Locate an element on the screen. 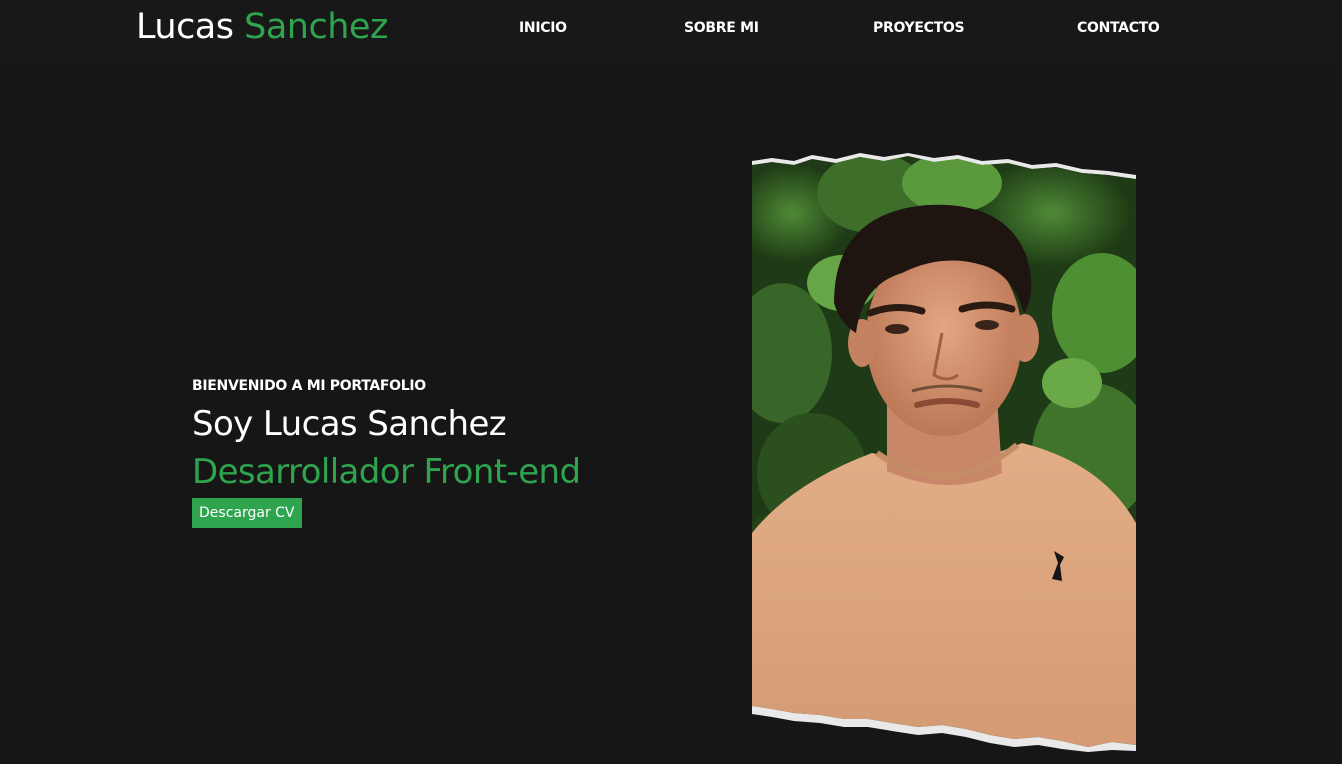  nav-link-inicio: INICIO is located at coordinates (543, 28).